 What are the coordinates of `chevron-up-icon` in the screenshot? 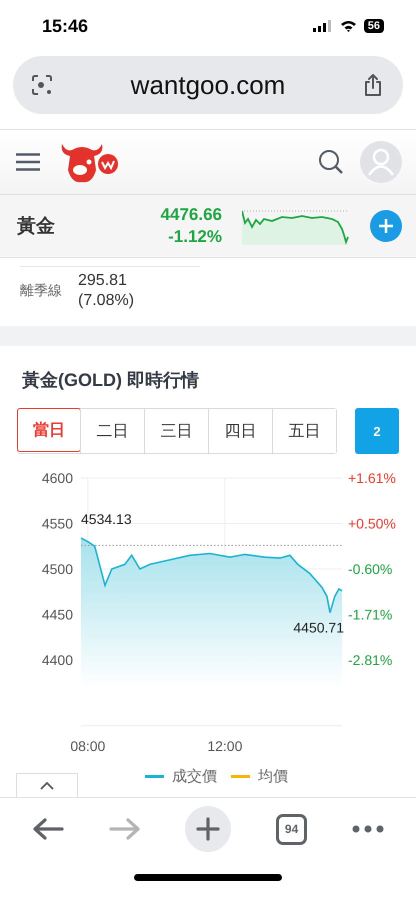 It's located at (47, 786).